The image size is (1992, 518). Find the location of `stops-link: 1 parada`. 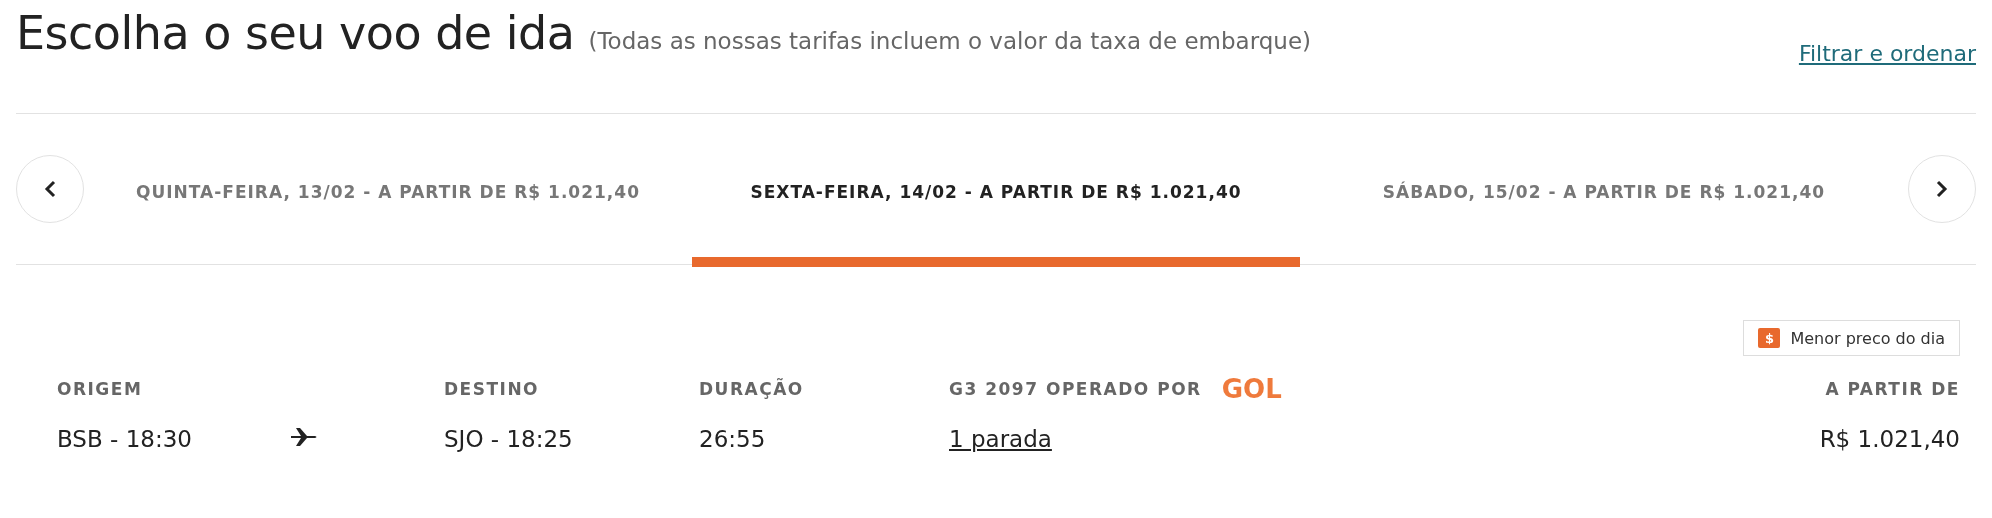

stops-link: 1 parada is located at coordinates (1000, 439).